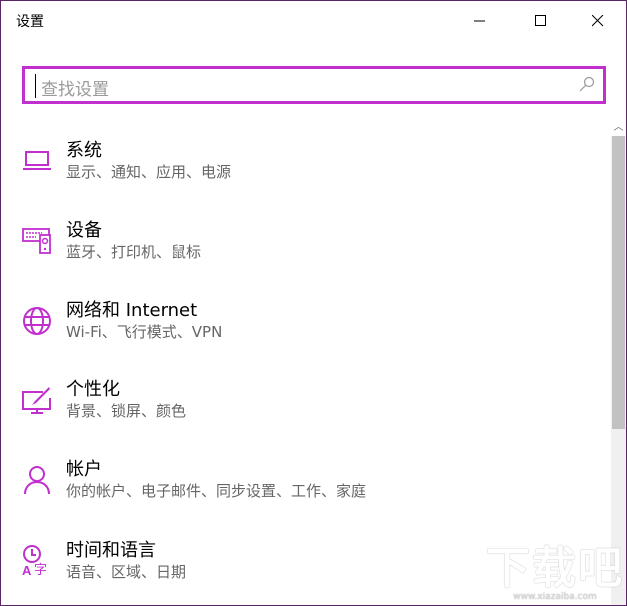 The image size is (627, 606). I want to click on scroll-up-button: ︿, so click(618, 127).